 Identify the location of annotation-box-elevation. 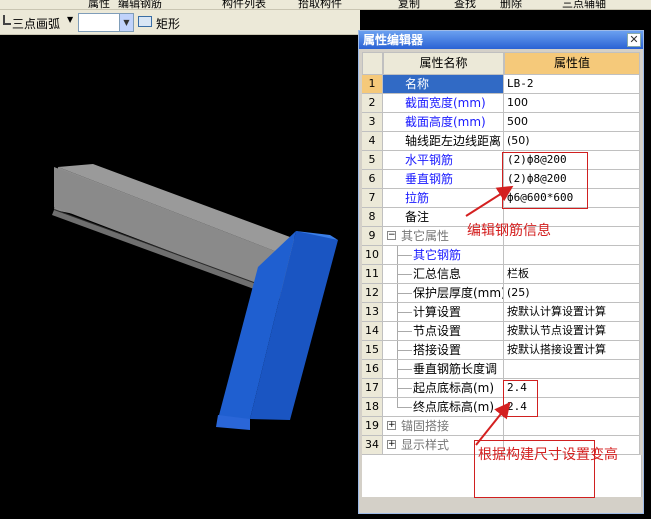
(520, 398).